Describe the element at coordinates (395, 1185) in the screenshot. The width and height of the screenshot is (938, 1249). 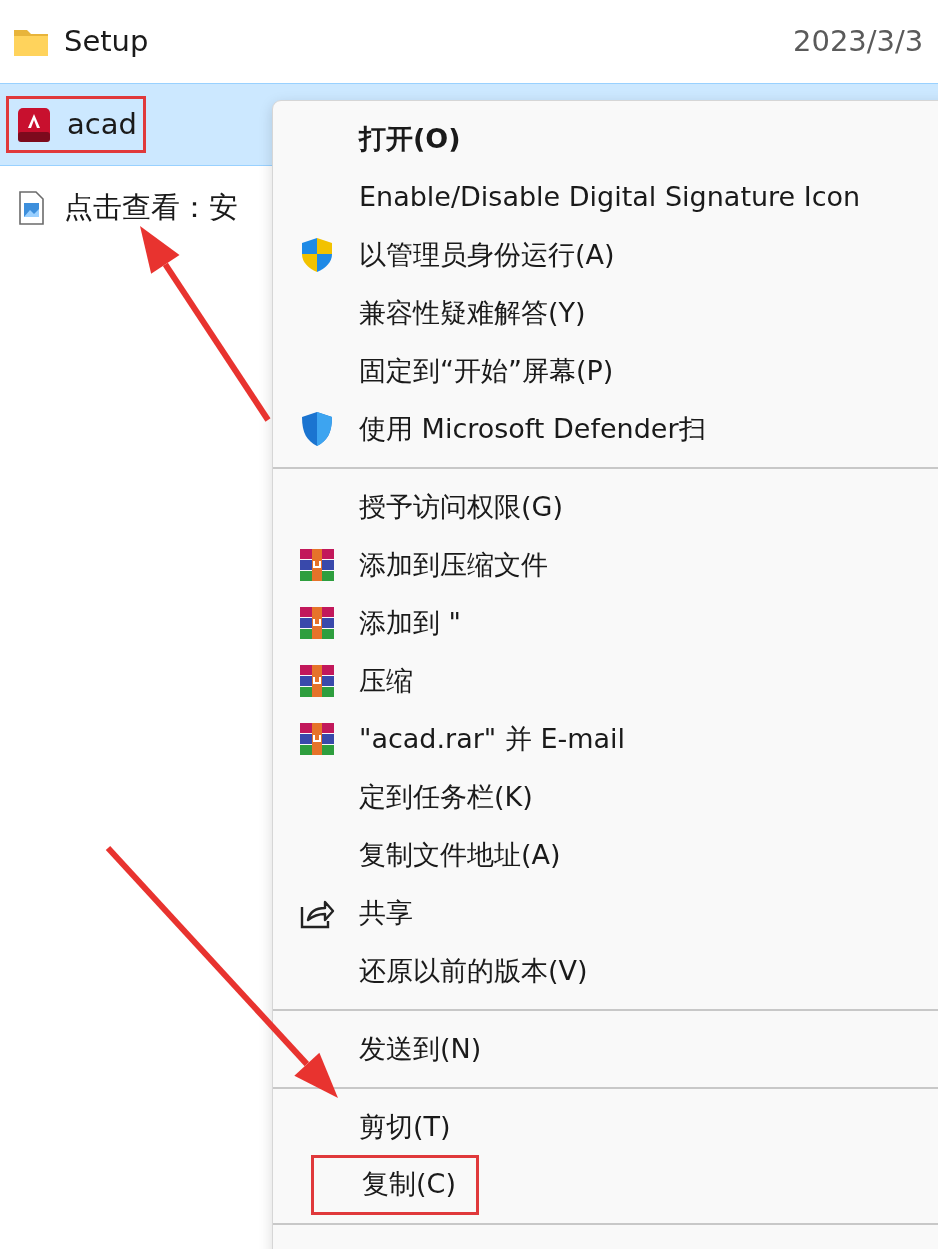
I see `menu-item: 复制(C)` at that location.